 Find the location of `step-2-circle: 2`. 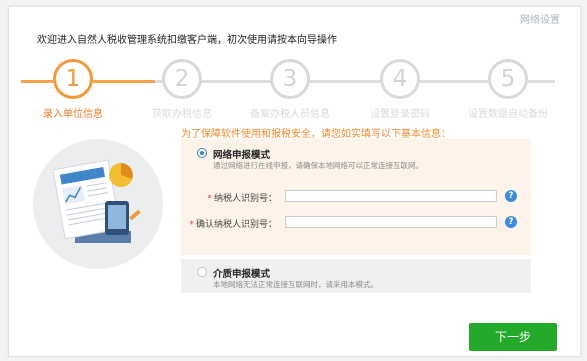

step-2-circle: 2 is located at coordinates (182, 79).